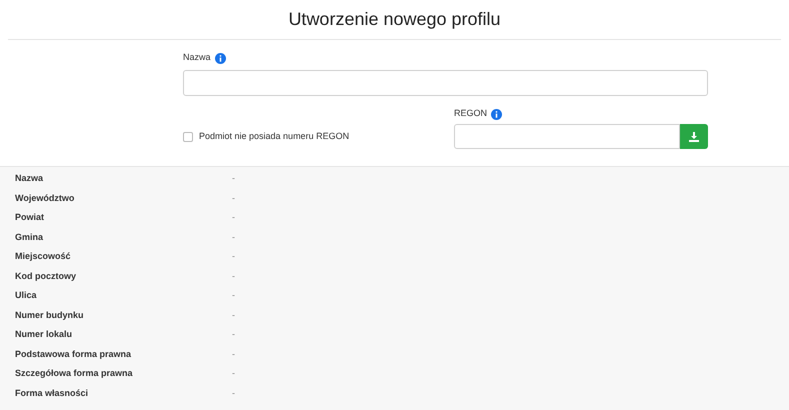 The width and height of the screenshot is (789, 410). I want to click on download-icon, so click(694, 137).